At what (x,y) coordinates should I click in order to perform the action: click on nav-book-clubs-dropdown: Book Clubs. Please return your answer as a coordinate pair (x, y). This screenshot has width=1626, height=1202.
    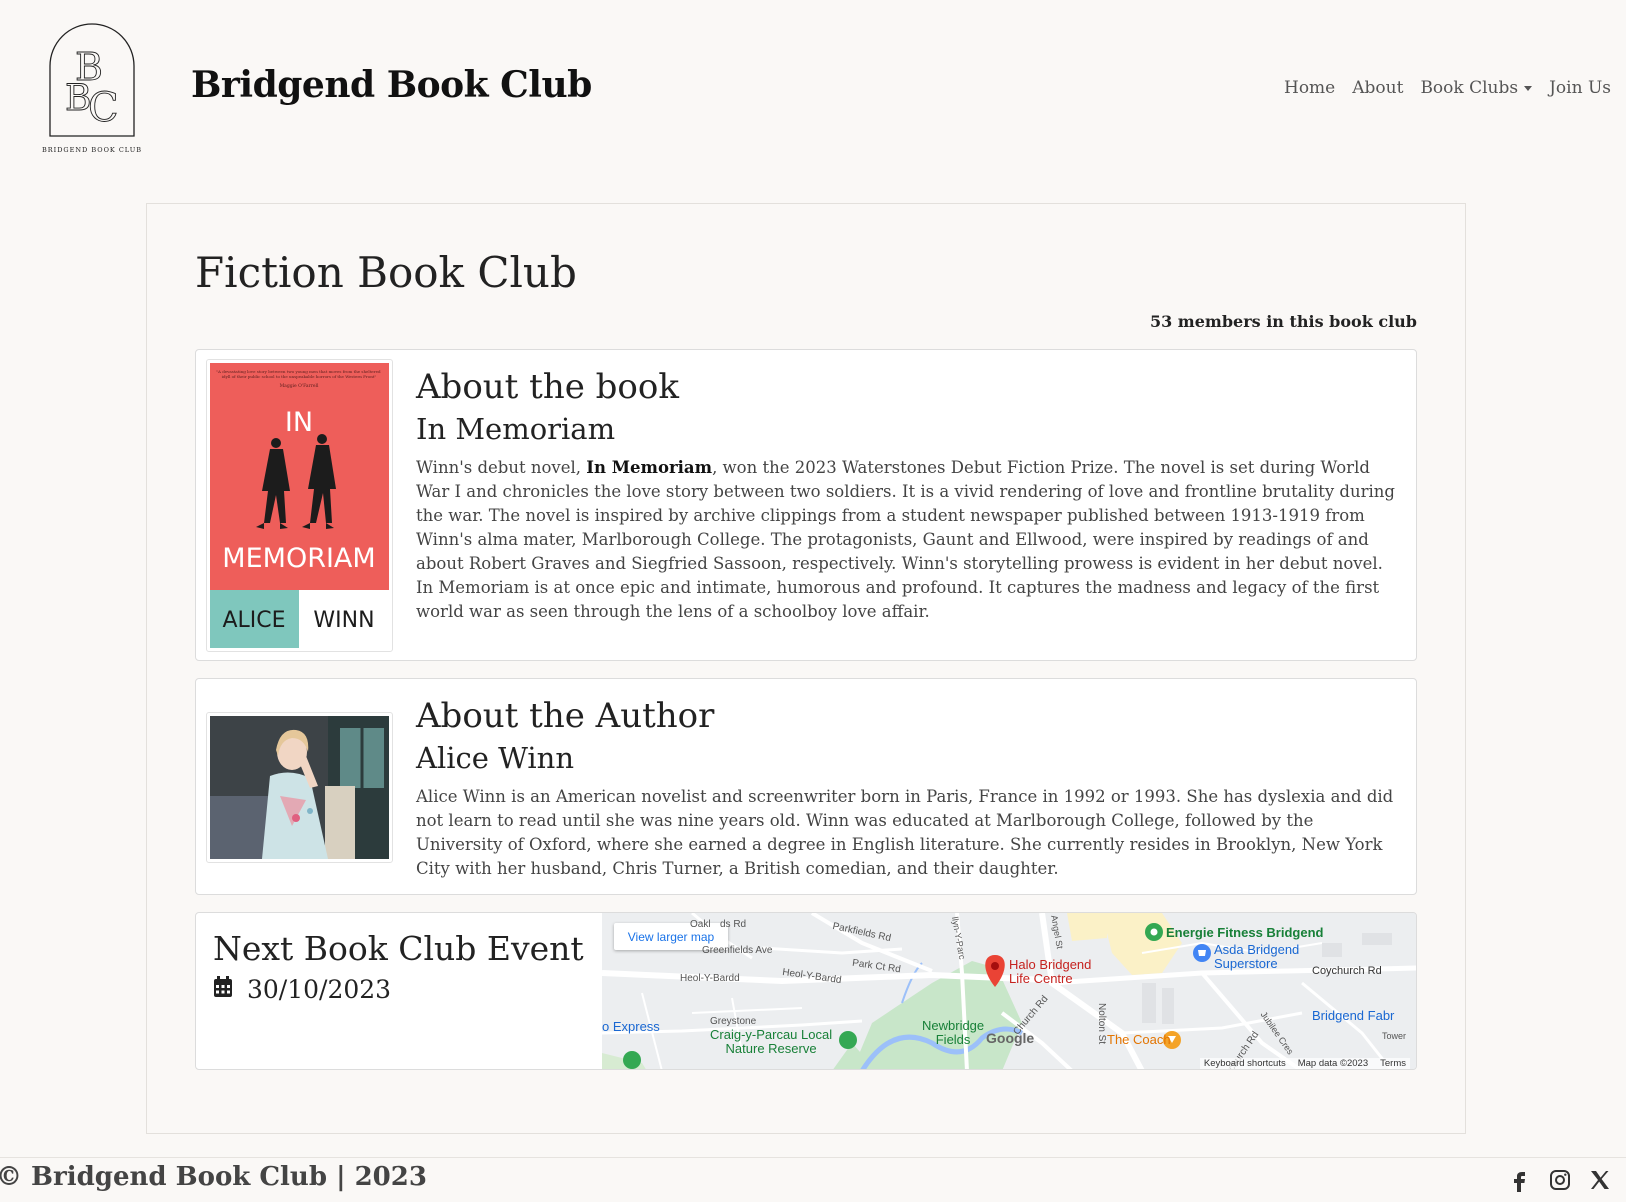
    Looking at the image, I should click on (1476, 88).